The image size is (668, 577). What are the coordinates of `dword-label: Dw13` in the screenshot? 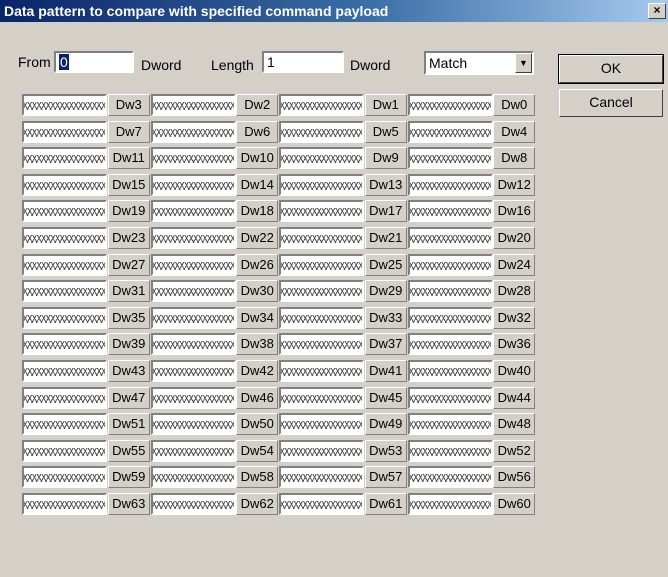 It's located at (385, 184).